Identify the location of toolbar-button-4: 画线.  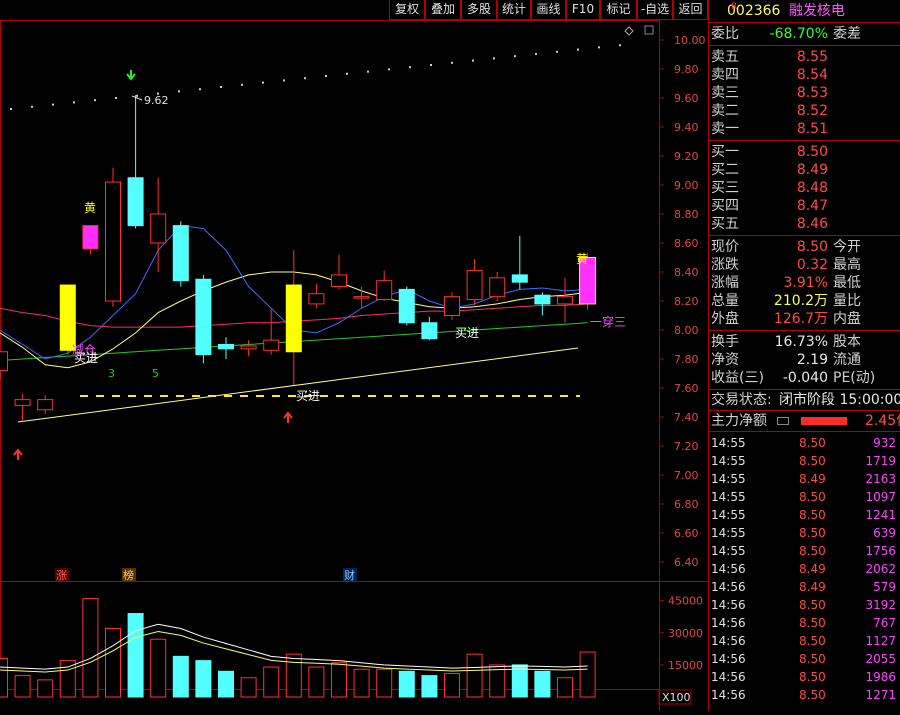
(548, 10).